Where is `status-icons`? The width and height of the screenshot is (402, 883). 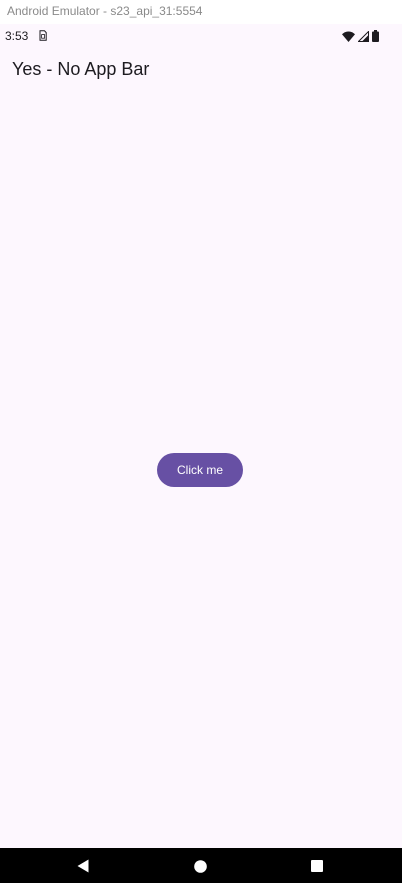
status-icons is located at coordinates (360, 36).